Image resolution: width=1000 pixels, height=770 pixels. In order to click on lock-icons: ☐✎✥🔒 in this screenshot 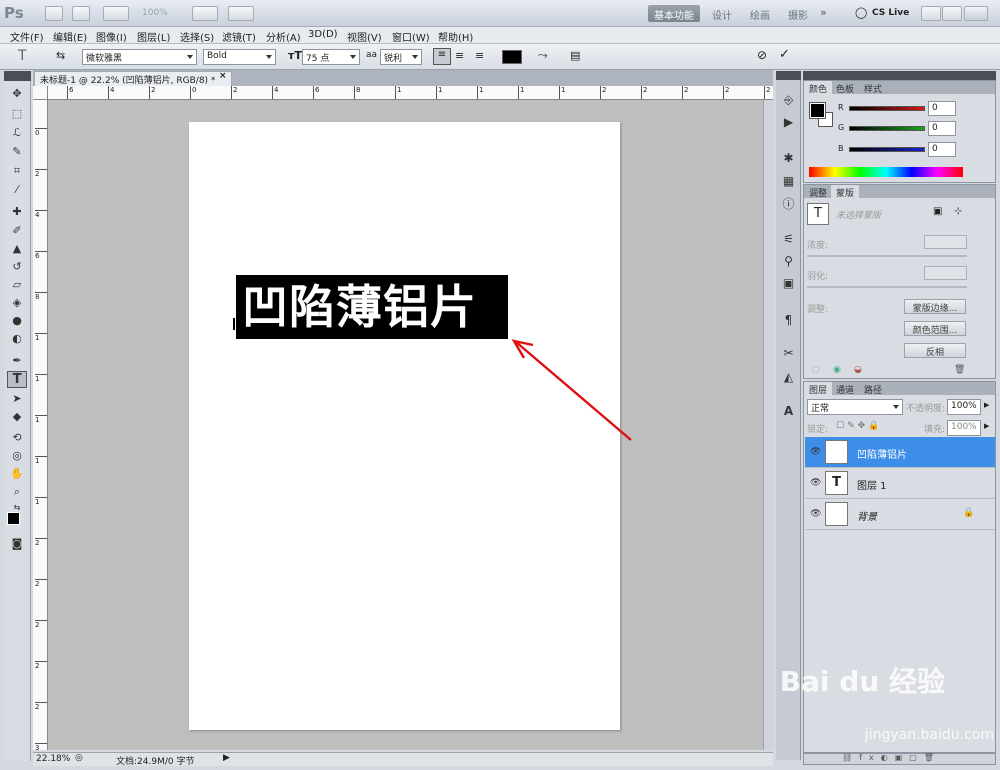, I will do `click(859, 426)`.